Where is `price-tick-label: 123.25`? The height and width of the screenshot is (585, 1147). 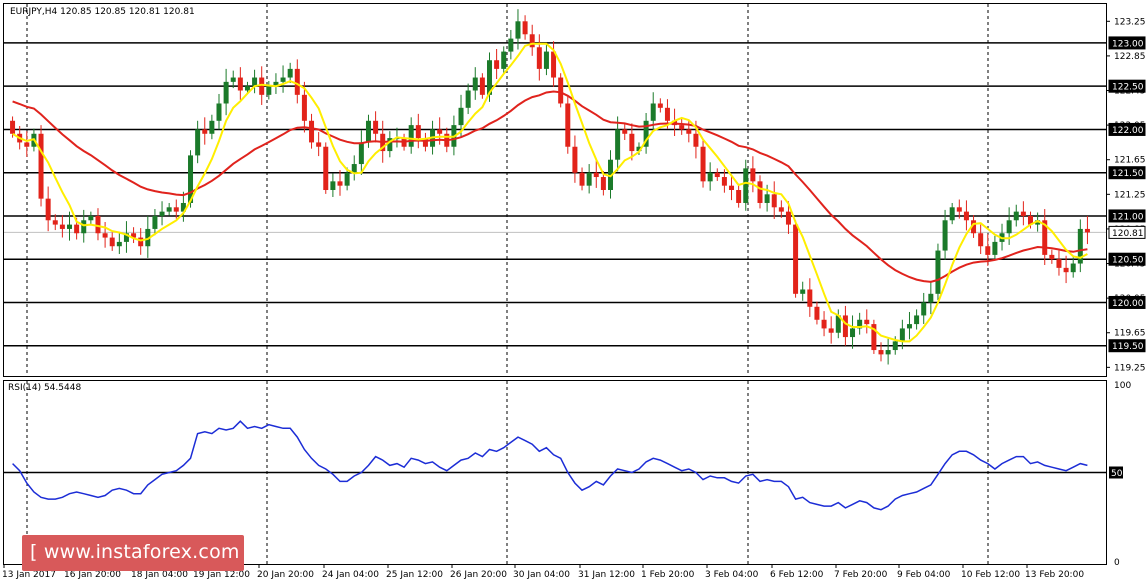
price-tick-label: 123.25 is located at coordinates (1130, 22).